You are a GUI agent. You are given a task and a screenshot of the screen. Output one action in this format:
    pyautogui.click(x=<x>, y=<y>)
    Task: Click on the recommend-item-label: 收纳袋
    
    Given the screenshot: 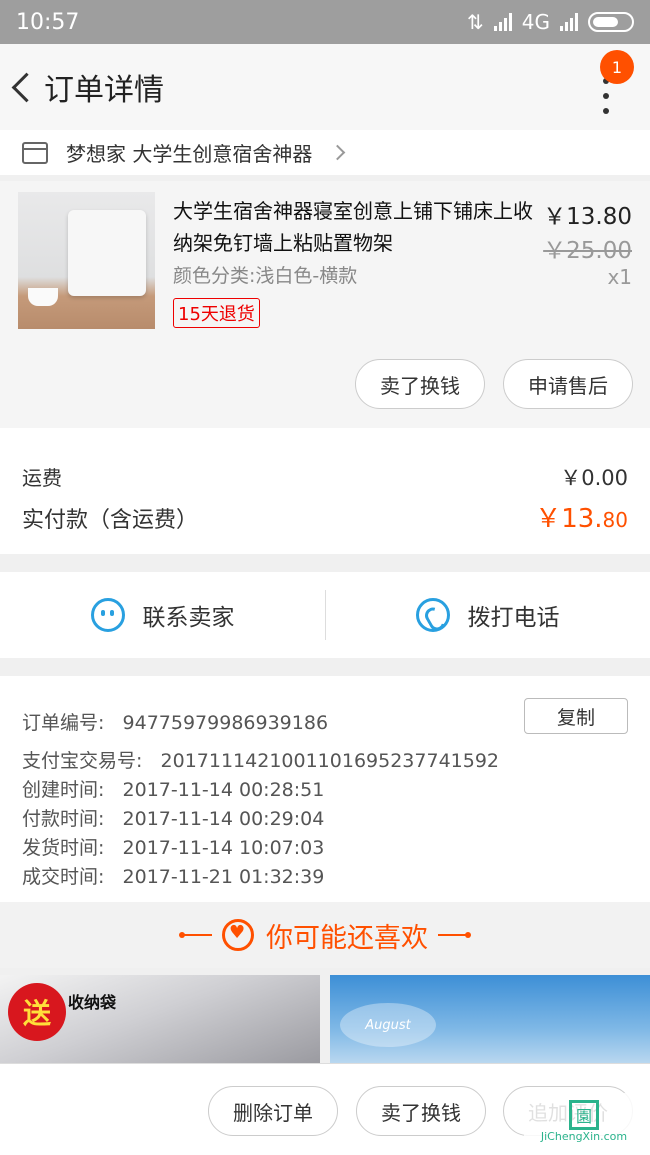 What is the action you would take?
    pyautogui.click(x=92, y=1002)
    